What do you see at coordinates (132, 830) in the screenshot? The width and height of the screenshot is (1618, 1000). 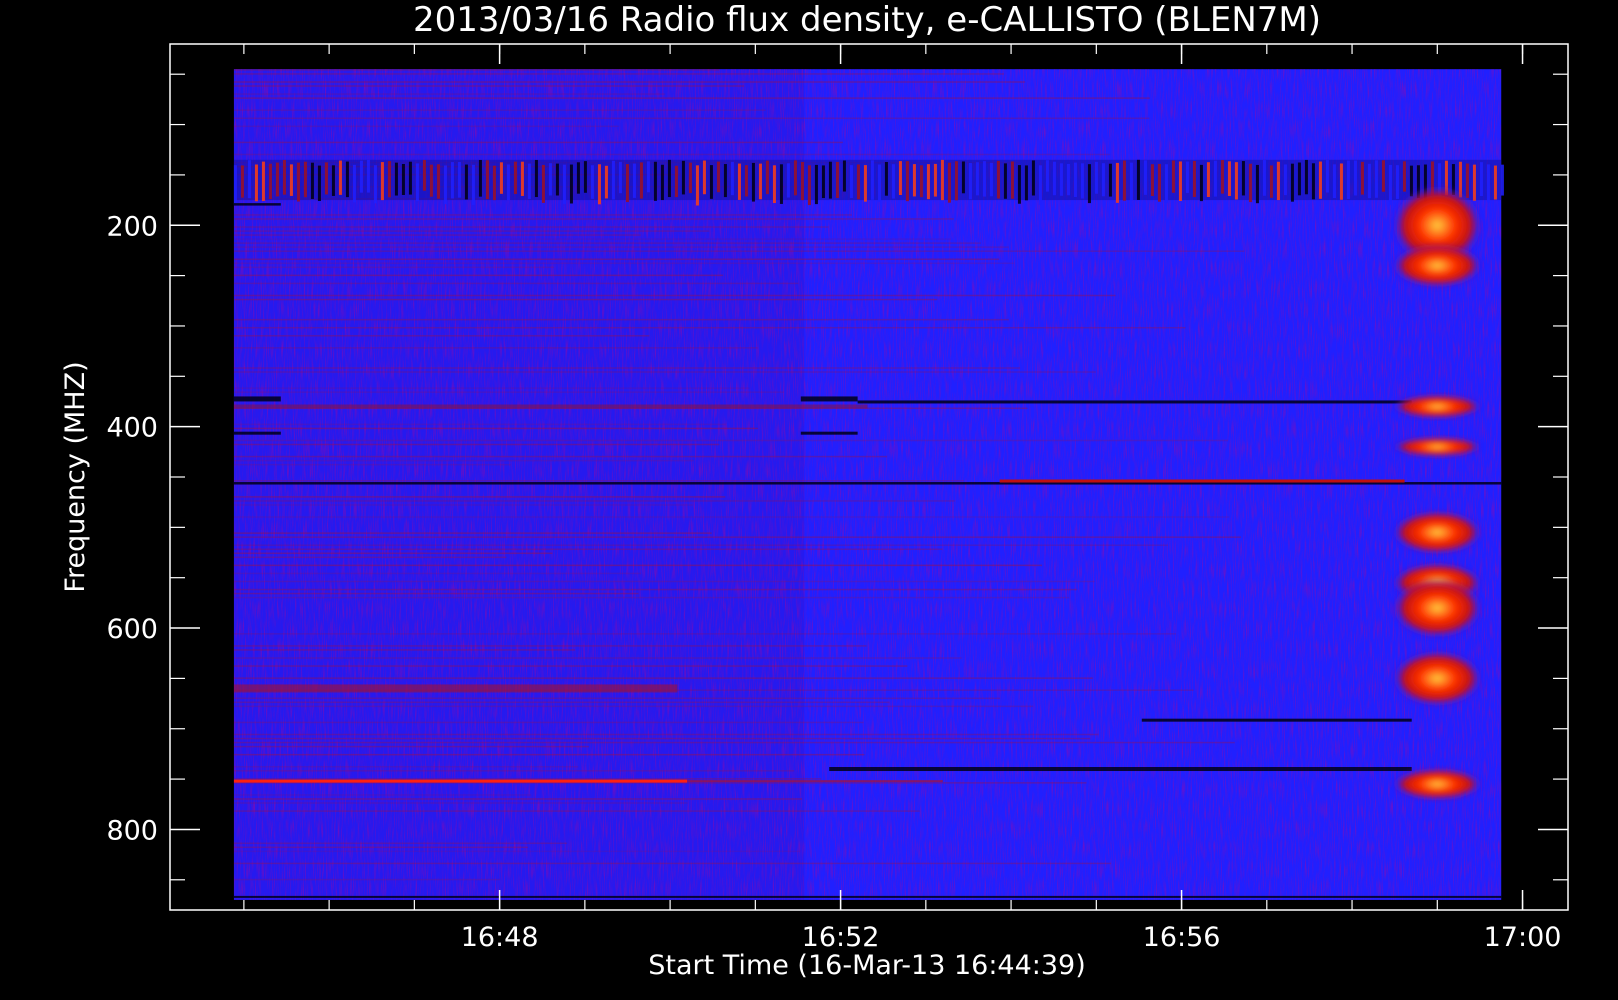 I see `y-tick-label: 800` at bounding box center [132, 830].